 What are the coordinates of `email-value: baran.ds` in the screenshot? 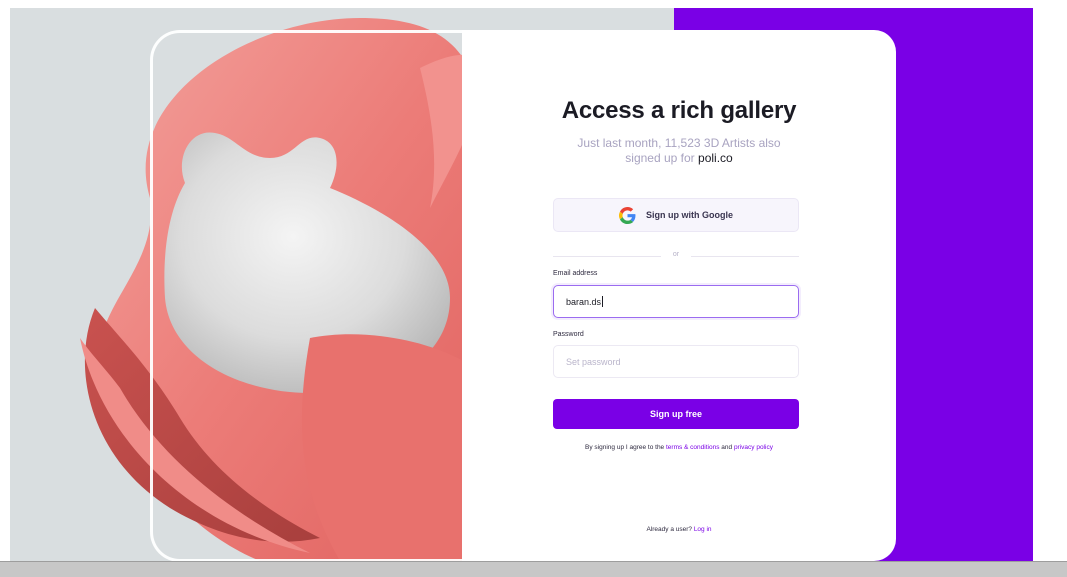 It's located at (584, 301).